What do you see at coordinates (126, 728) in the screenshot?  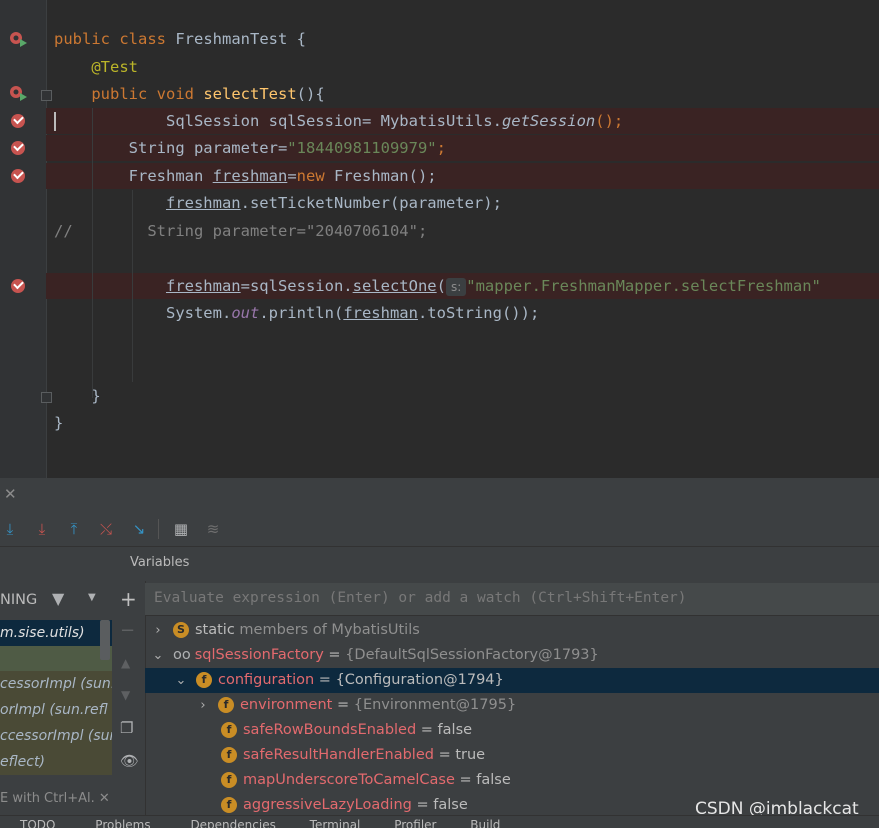 I see `copy-icon: ❐` at bounding box center [126, 728].